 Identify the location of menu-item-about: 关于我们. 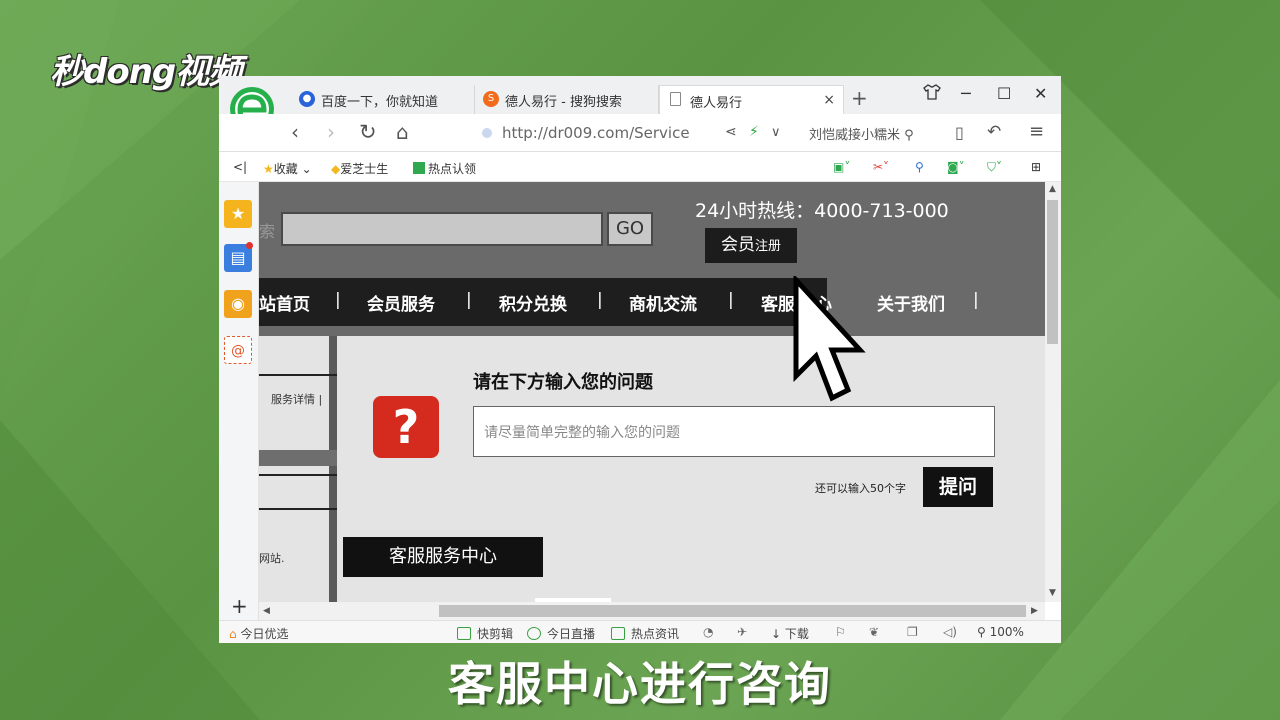
(911, 302).